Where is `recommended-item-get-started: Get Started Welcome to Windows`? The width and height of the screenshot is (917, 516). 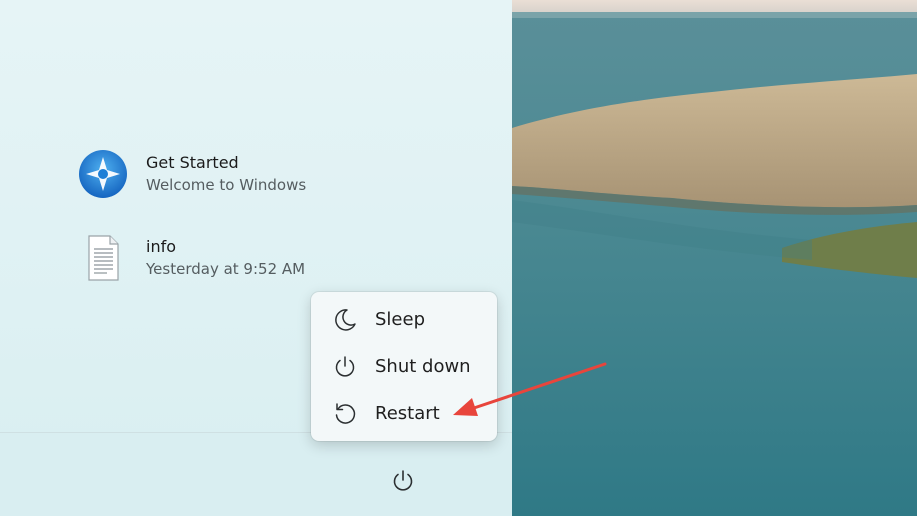
recommended-item-get-started: Get Started Welcome to Windows is located at coordinates (258, 174).